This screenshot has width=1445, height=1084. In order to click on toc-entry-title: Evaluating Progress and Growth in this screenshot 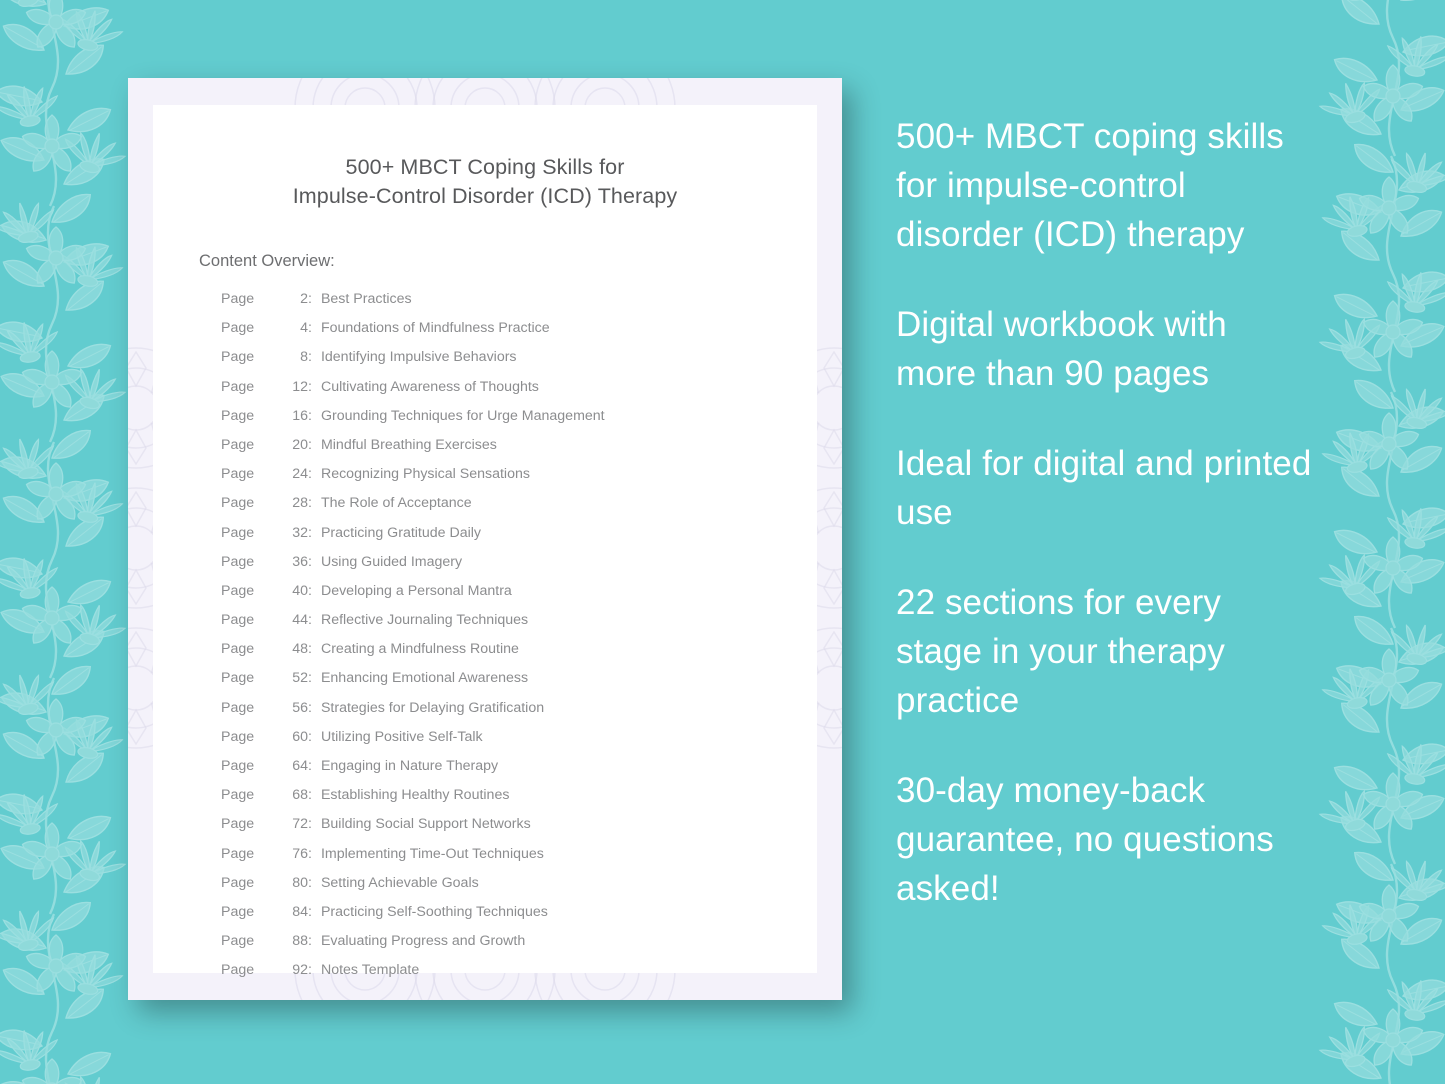, I will do `click(423, 941)`.